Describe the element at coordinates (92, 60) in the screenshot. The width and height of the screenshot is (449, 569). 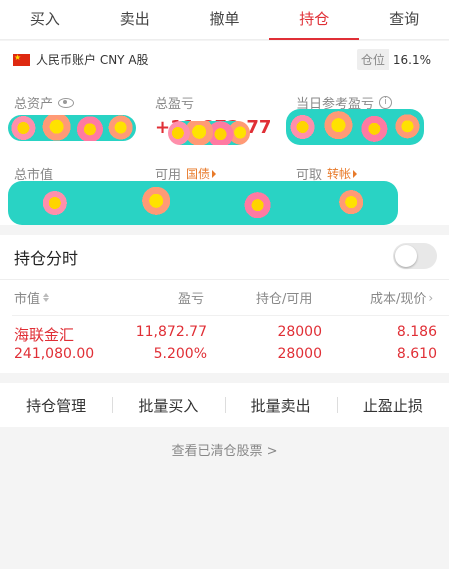
I see `account-name: 人民币账户 CNY A股` at that location.